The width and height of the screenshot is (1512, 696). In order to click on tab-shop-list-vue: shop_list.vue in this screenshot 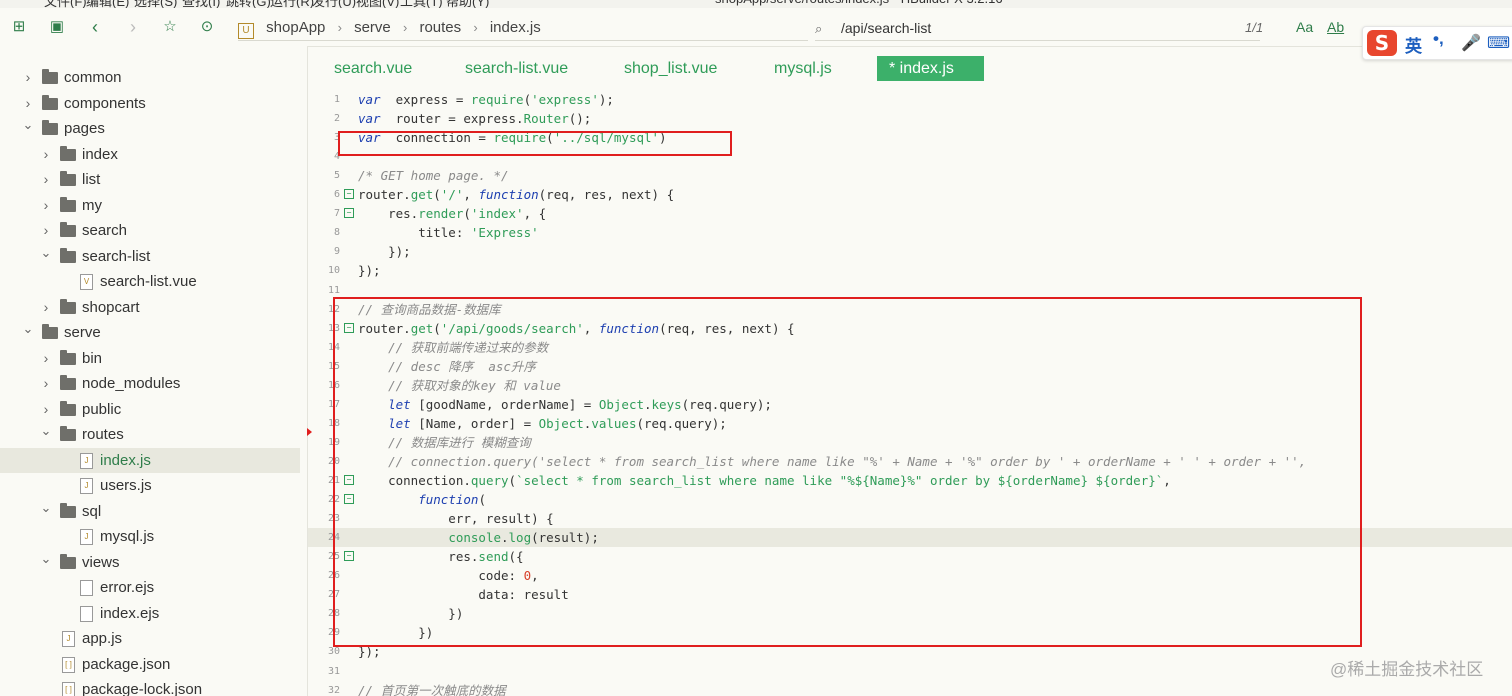, I will do `click(670, 68)`.